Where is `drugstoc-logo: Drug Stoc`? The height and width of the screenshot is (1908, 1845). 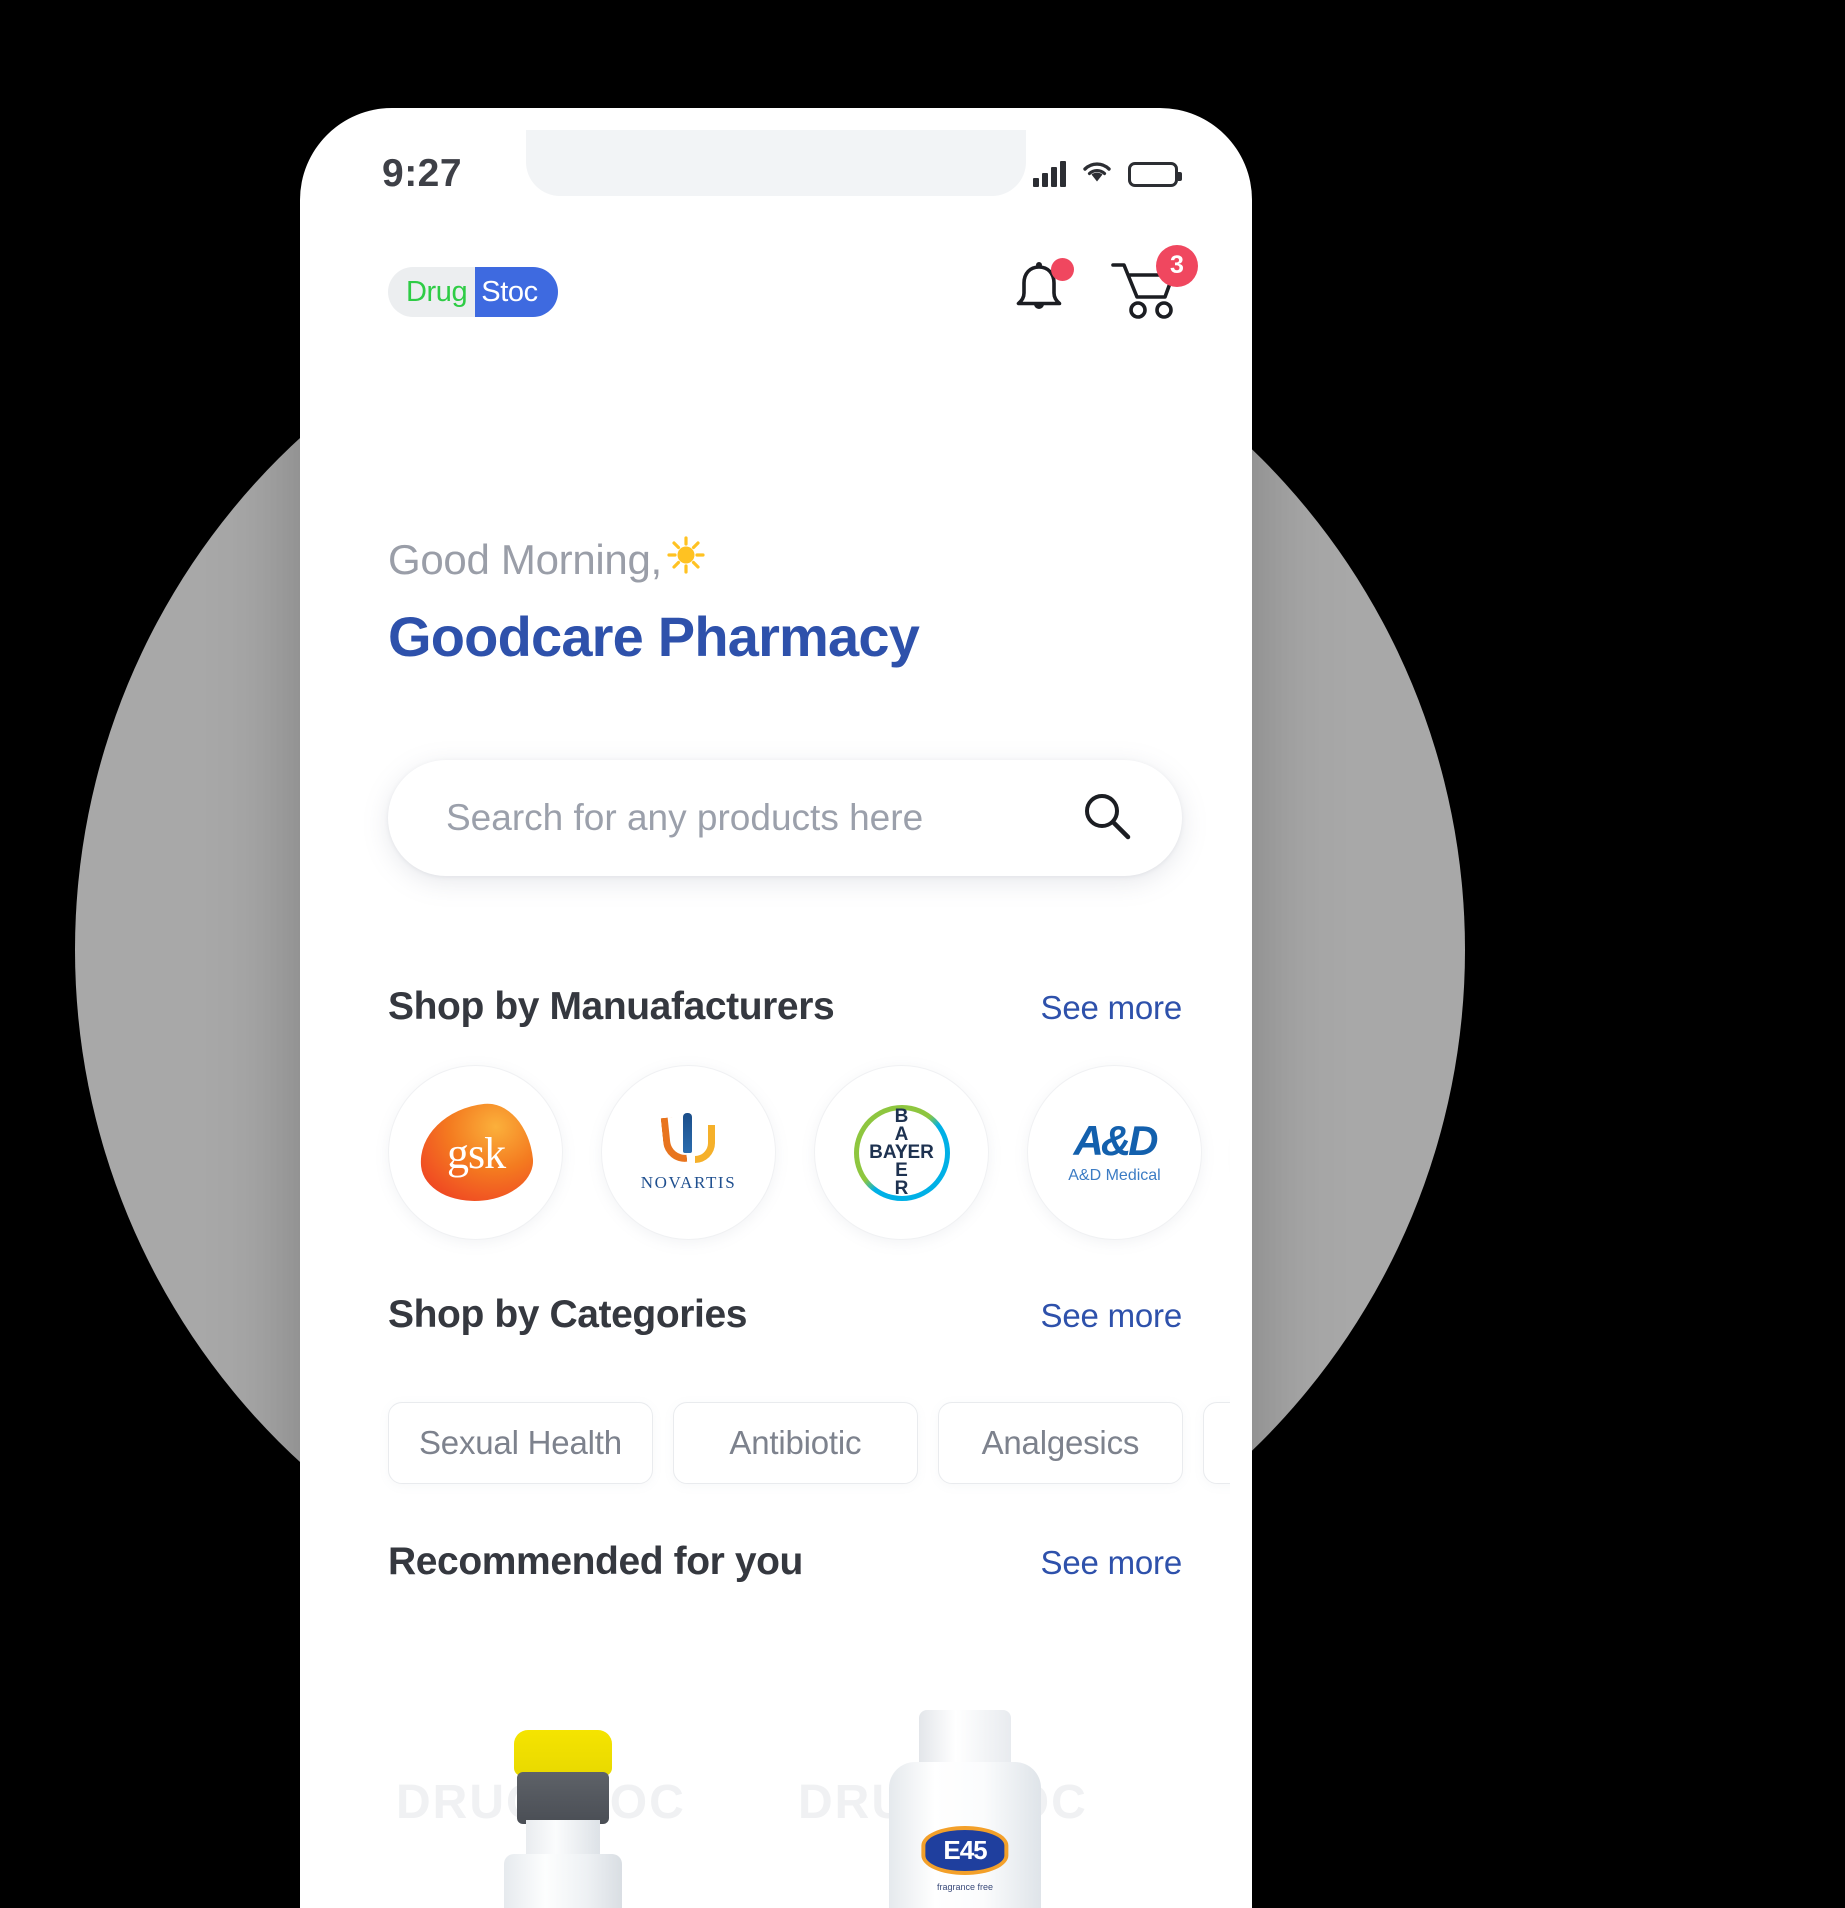
drugstoc-logo: Drug Stoc is located at coordinates (473, 292).